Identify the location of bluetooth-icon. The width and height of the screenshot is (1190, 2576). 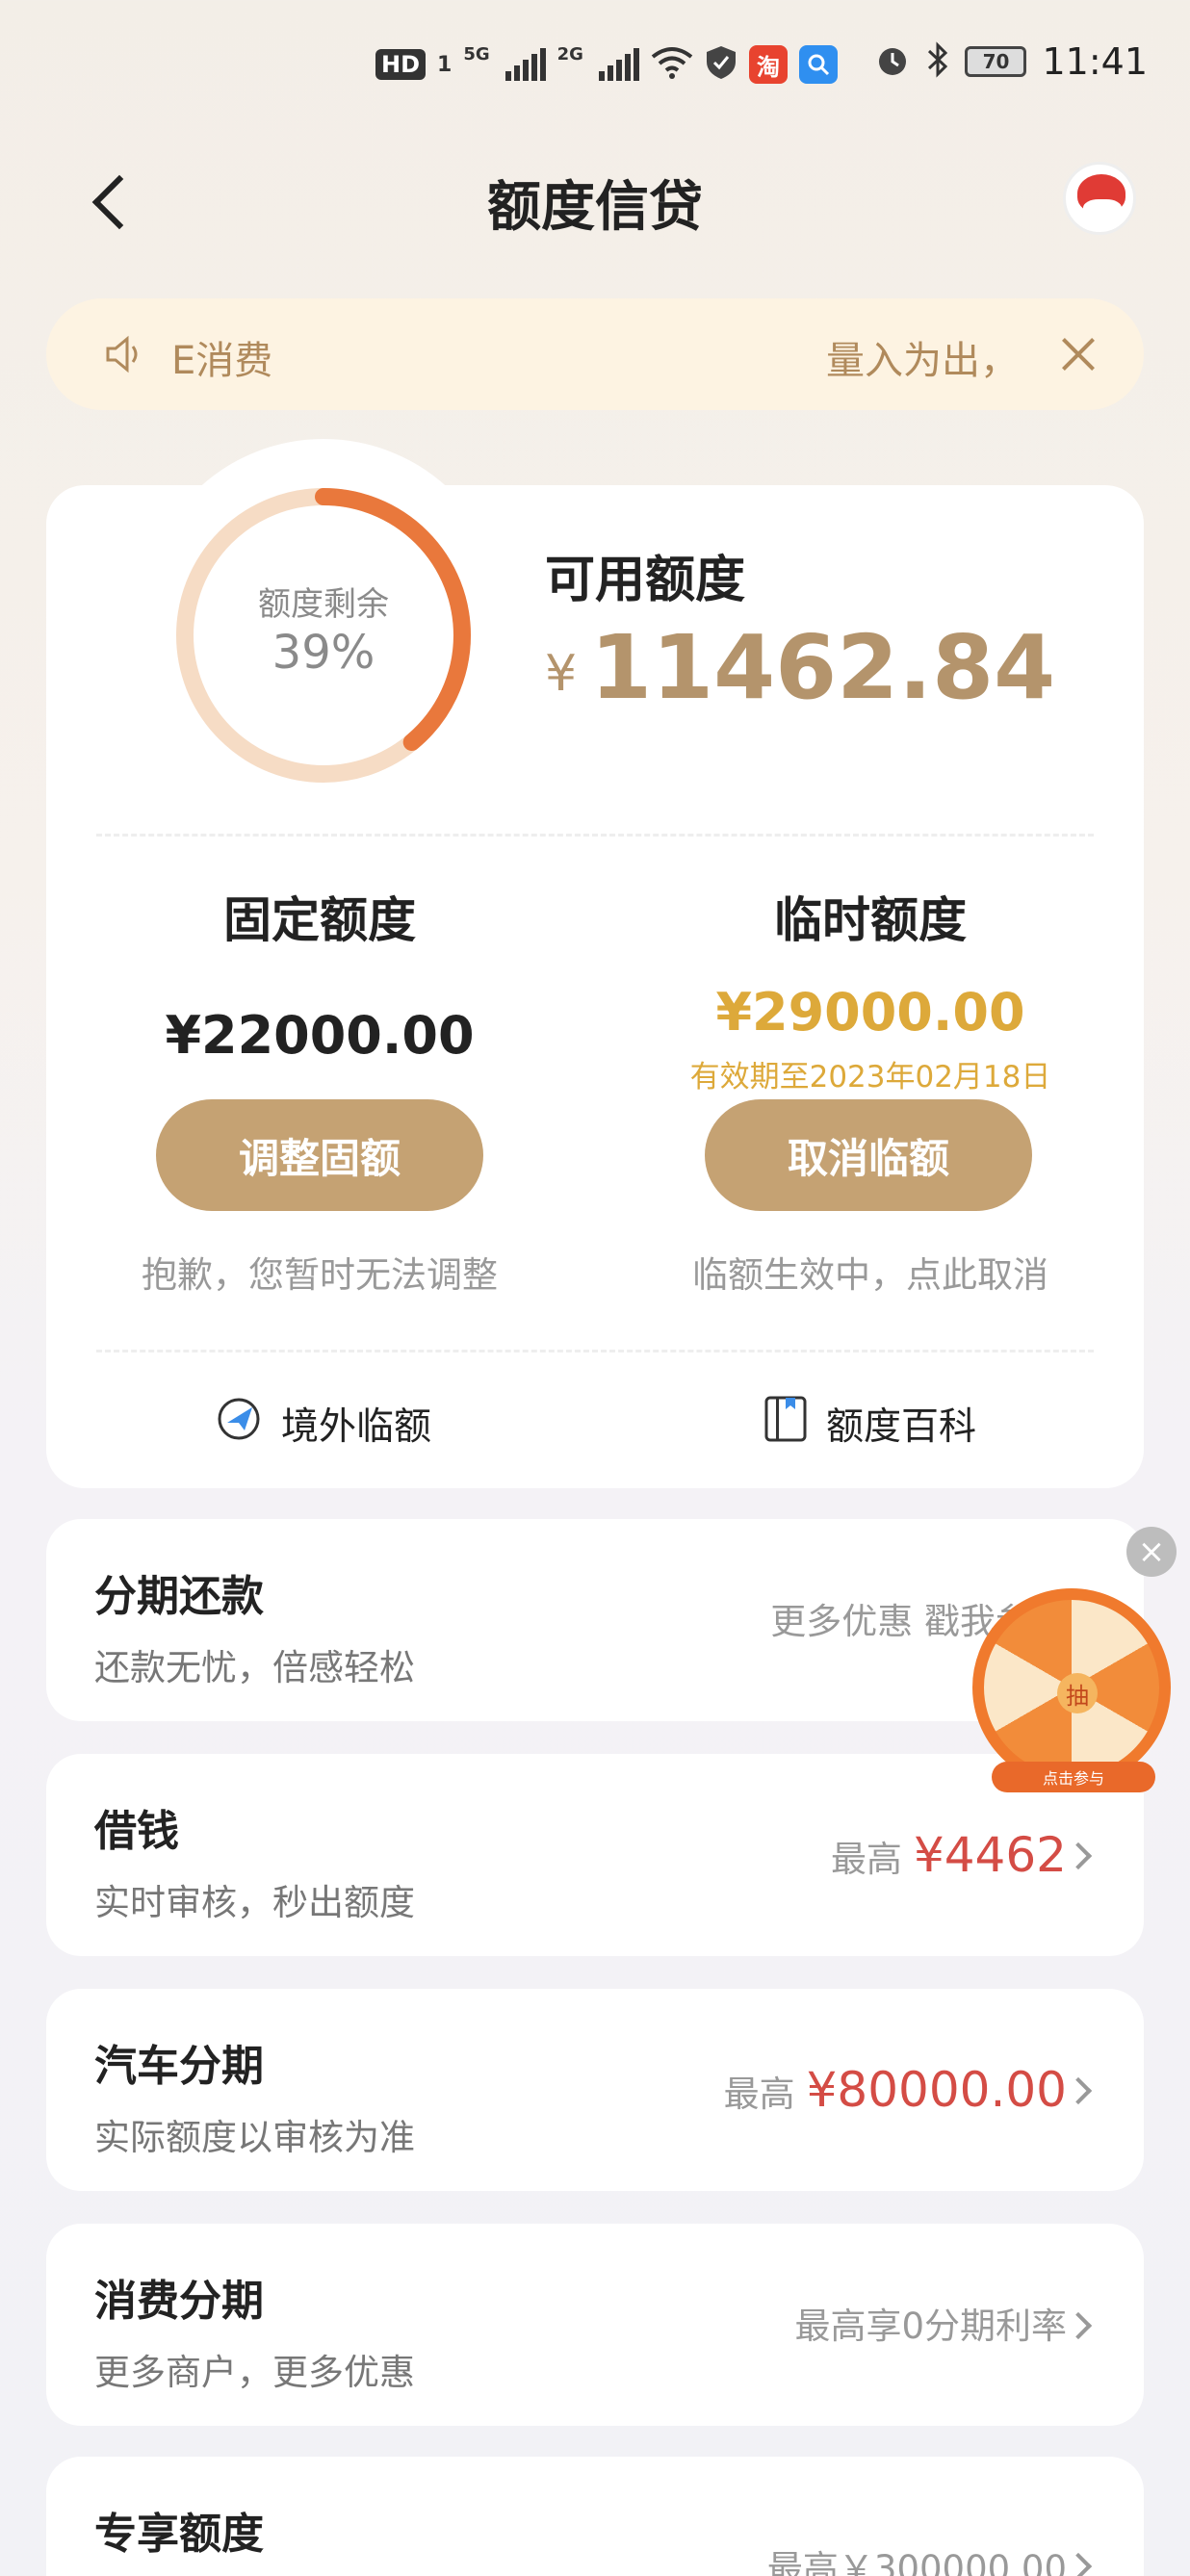
(938, 62).